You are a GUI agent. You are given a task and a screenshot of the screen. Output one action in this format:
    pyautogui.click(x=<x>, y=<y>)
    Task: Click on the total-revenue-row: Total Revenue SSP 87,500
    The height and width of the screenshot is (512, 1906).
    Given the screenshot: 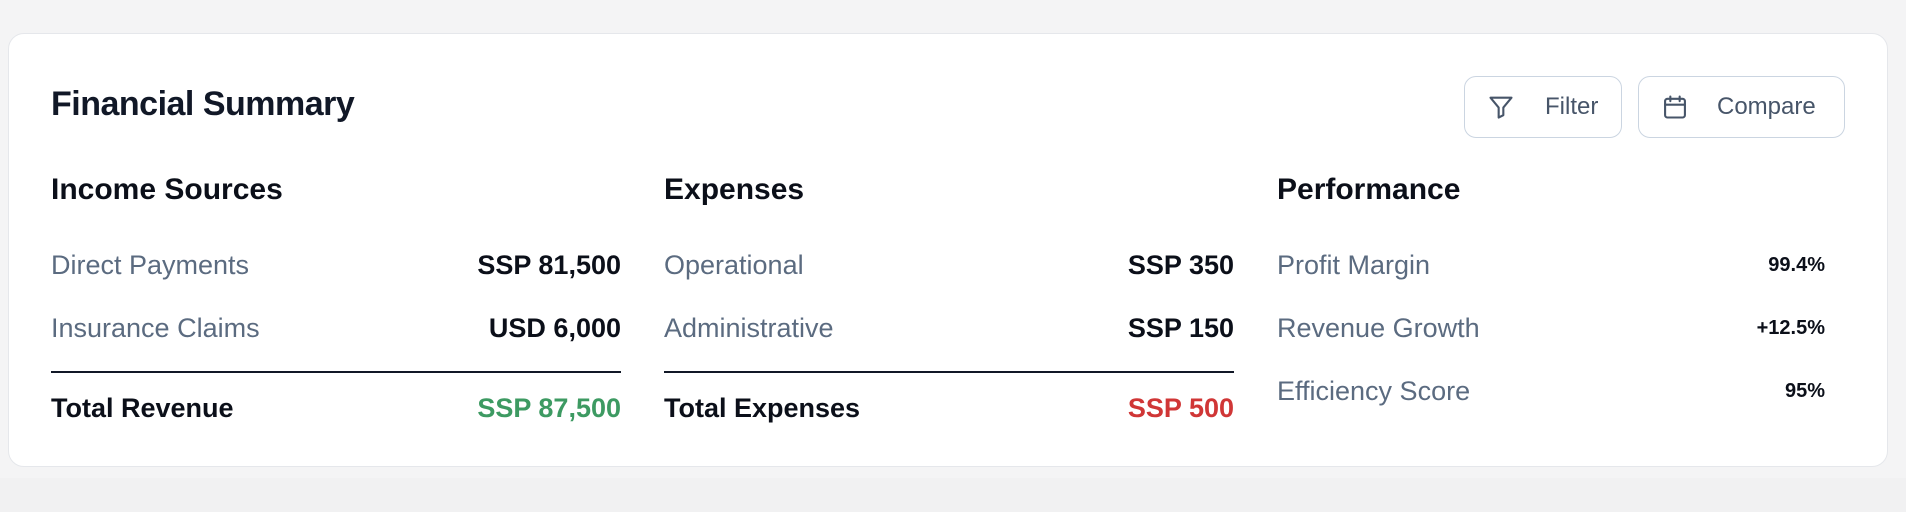 What is the action you would take?
    pyautogui.click(x=336, y=408)
    